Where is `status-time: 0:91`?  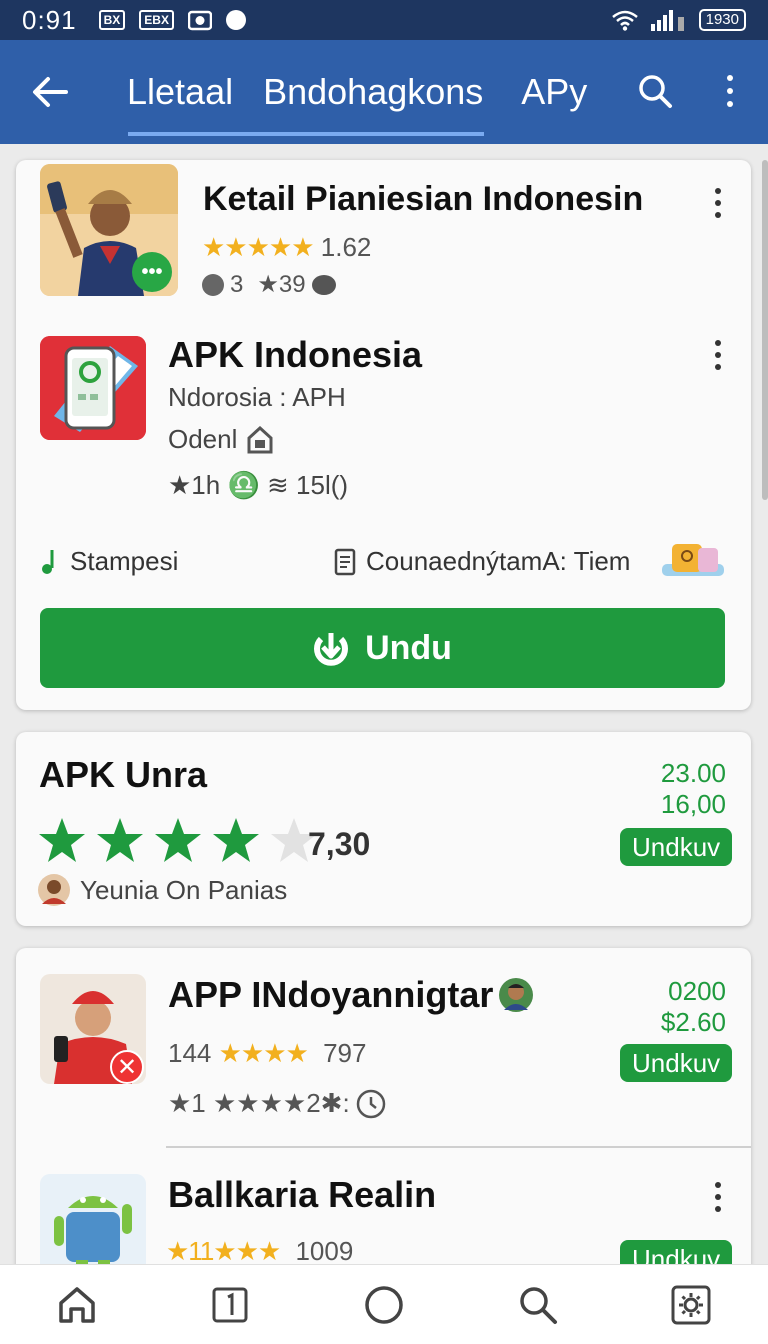 status-time: 0:91 is located at coordinates (49, 19).